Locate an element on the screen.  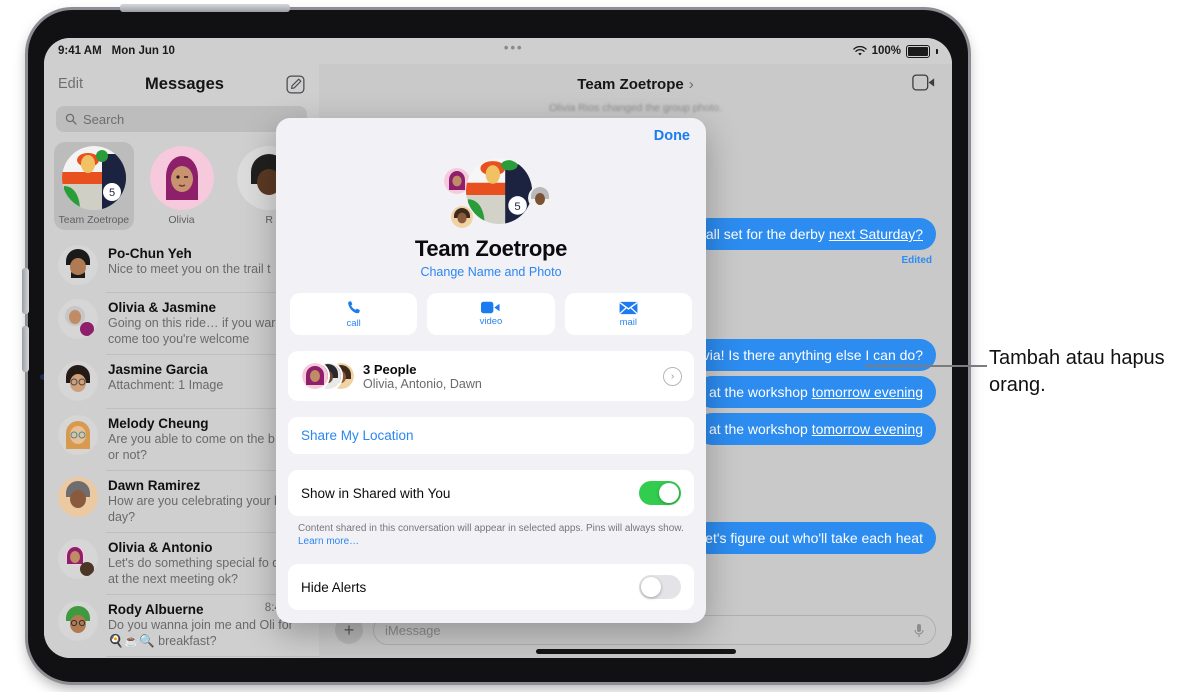
pinned-item-label: R is located at coordinates (269, 220).